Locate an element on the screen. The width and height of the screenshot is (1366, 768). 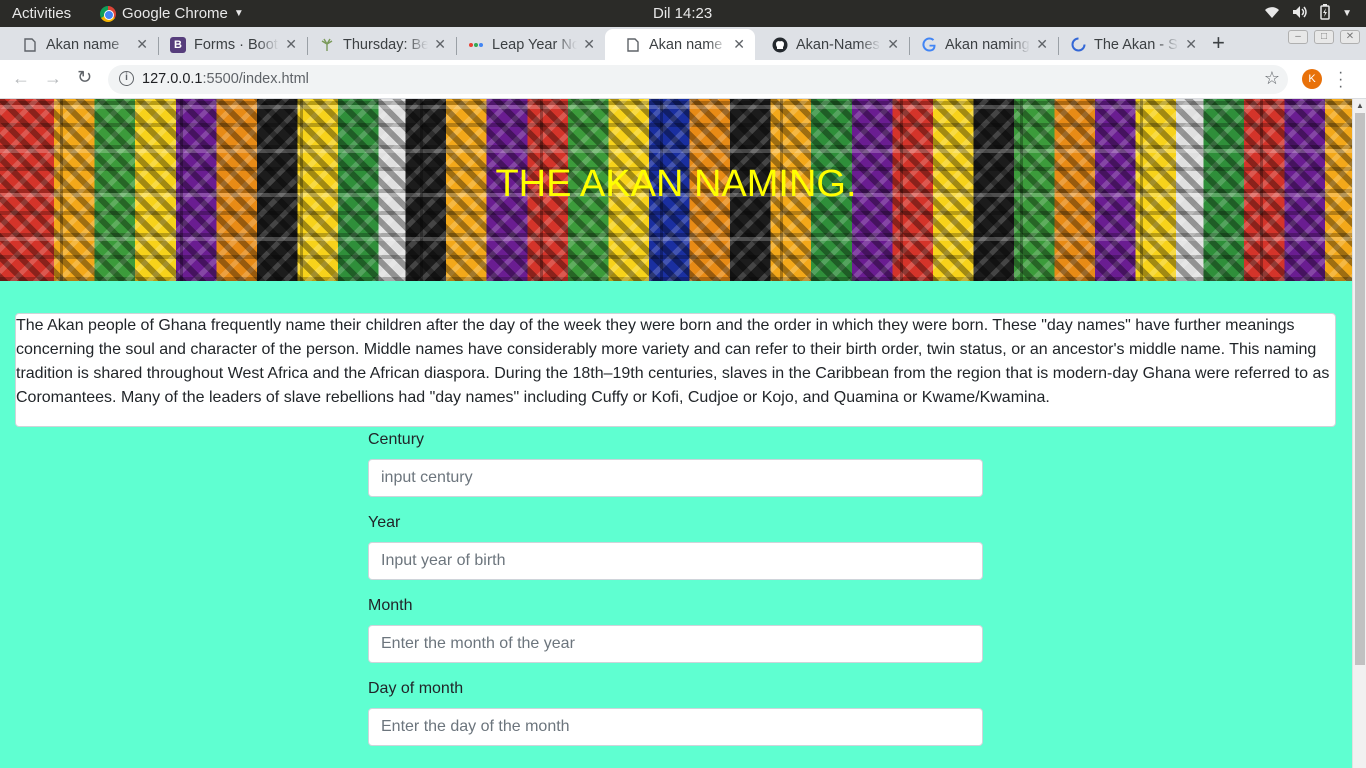
chrome-icon is located at coordinates (108, 13).